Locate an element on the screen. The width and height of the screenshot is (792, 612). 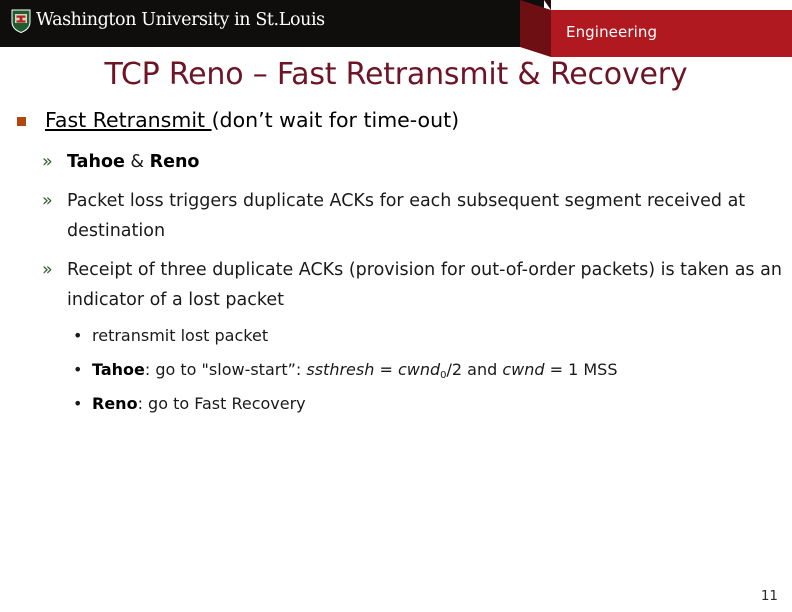
bullet-level3-retransmit: • retransmit lost packet is located at coordinates (396, 336).